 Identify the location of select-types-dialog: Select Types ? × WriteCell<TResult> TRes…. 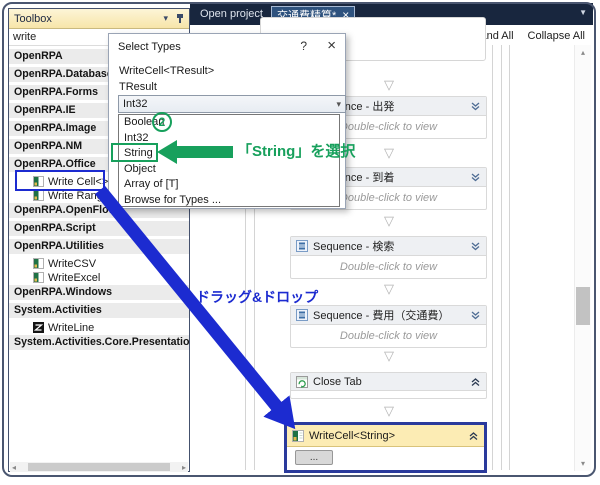
(227, 121).